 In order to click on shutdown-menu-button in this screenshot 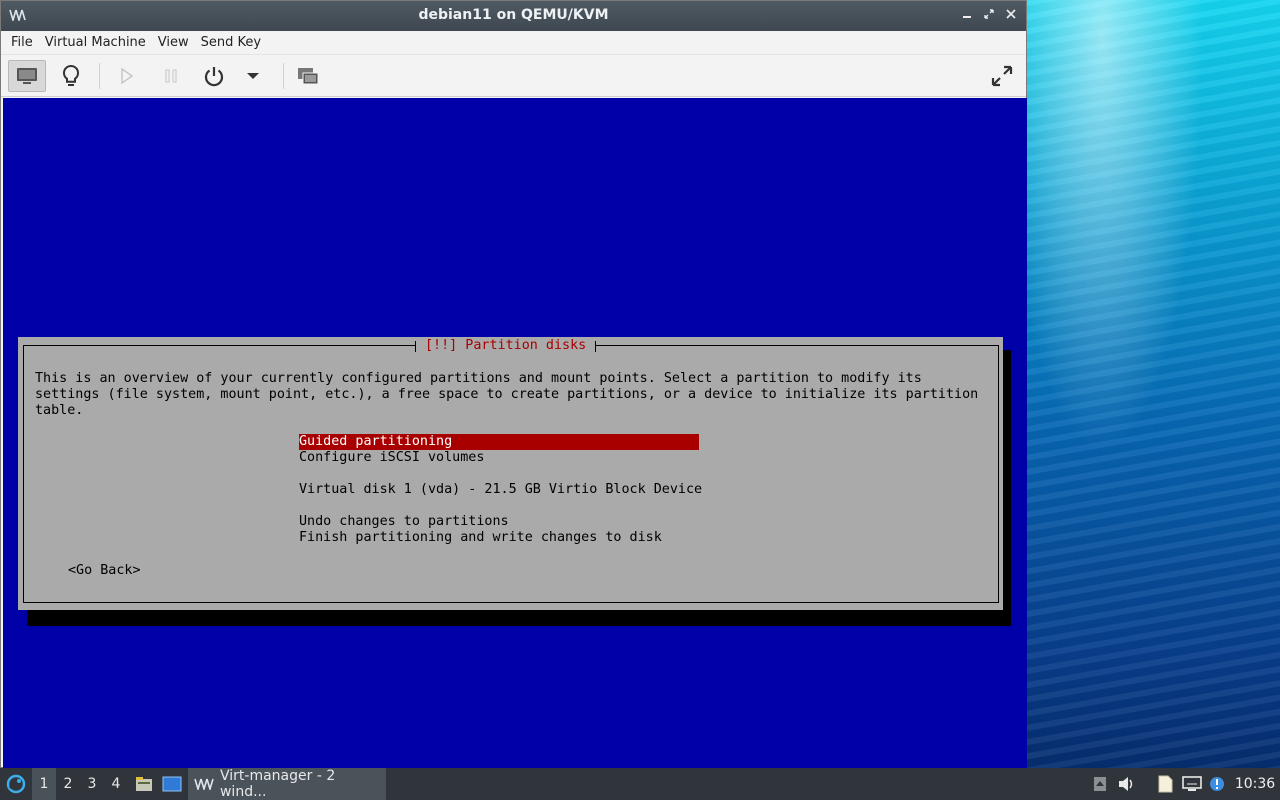, I will do `click(253, 76)`.